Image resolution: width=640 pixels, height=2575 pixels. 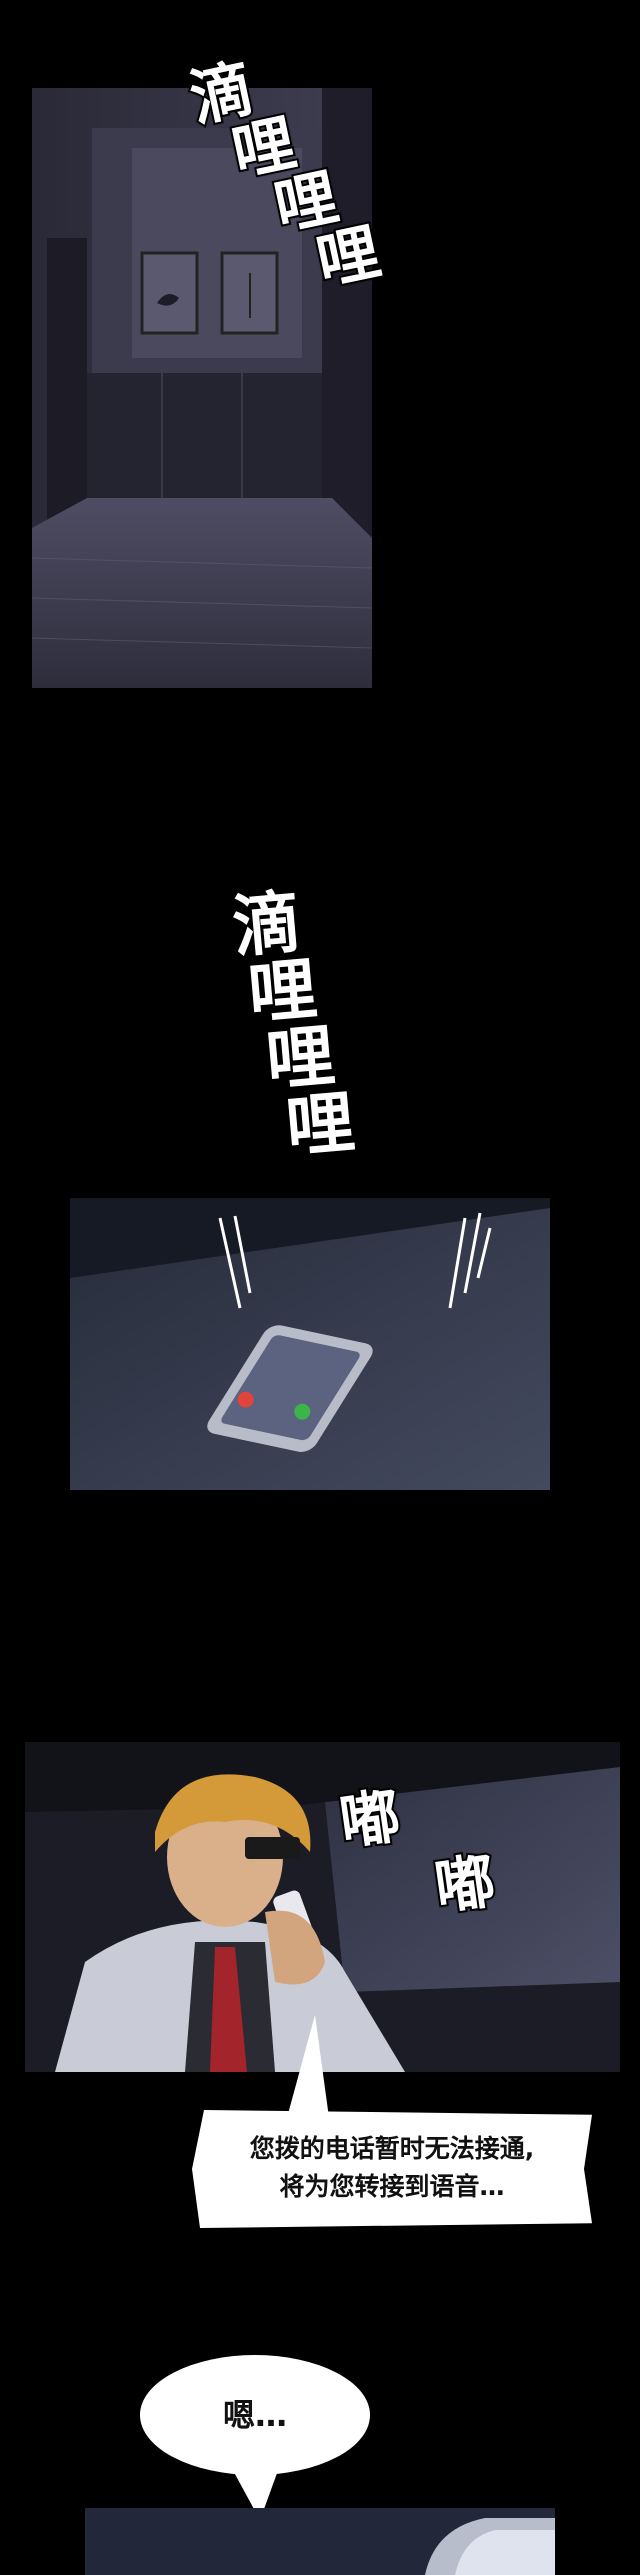 I want to click on bottom-phone-art, so click(x=320, y=2541).